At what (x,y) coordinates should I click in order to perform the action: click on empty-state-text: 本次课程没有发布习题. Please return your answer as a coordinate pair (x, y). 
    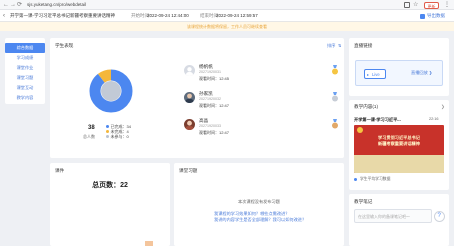
    Looking at the image, I should click on (259, 201).